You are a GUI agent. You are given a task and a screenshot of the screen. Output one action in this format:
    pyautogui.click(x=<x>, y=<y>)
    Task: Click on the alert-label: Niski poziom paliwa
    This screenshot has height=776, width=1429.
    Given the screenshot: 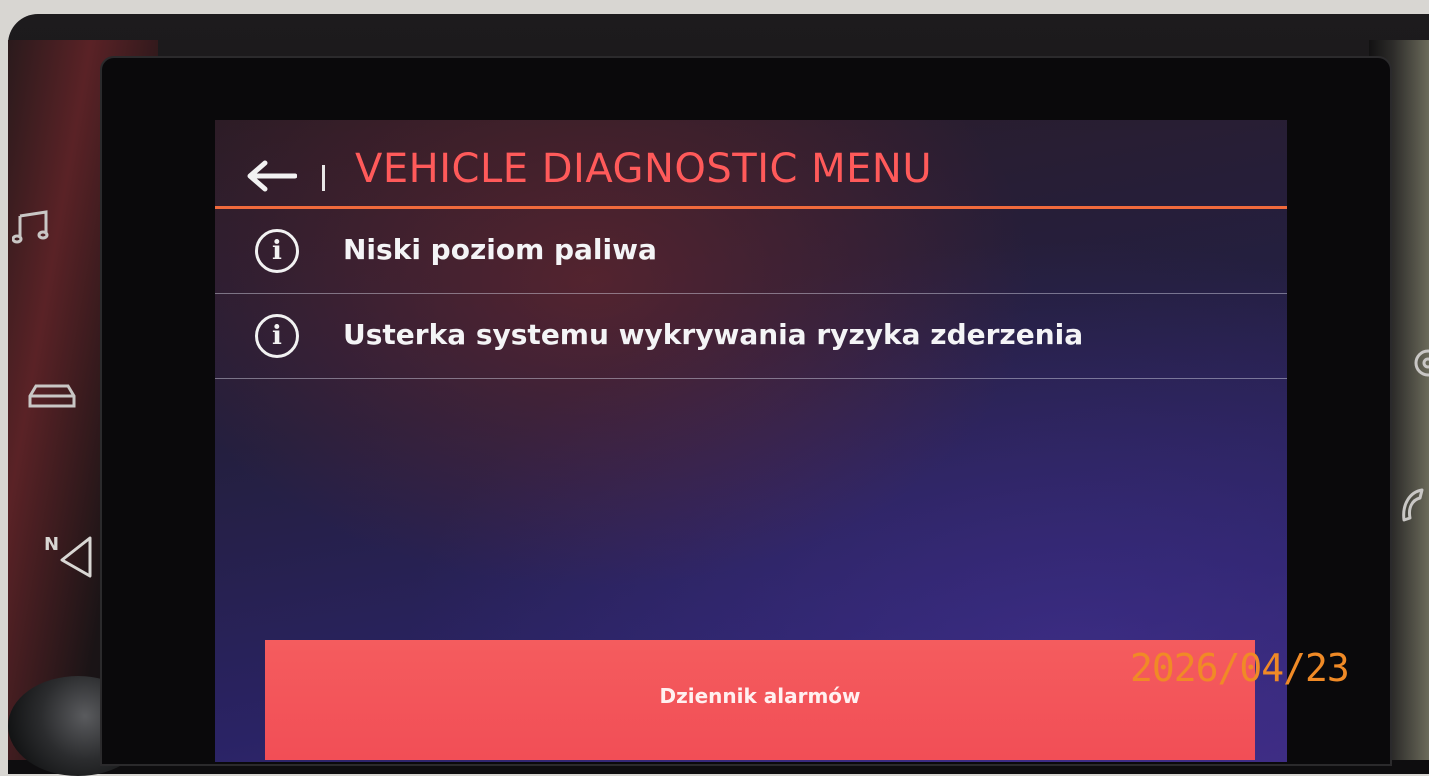 What is the action you would take?
    pyautogui.click(x=500, y=249)
    